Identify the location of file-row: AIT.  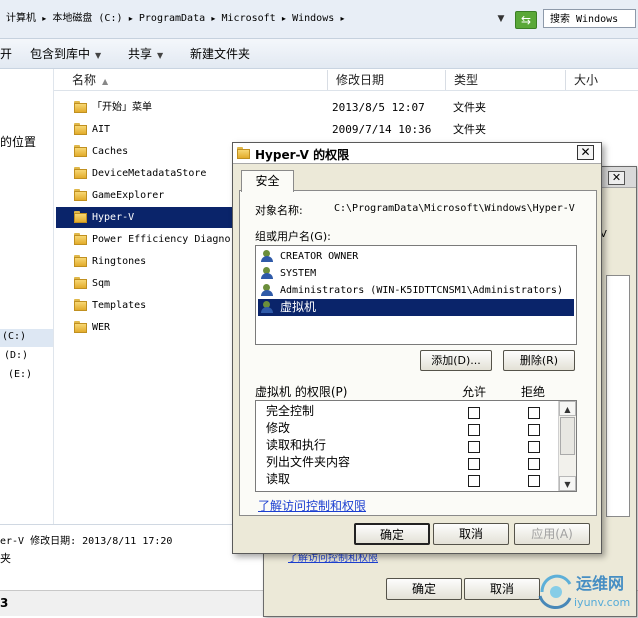
(145, 129).